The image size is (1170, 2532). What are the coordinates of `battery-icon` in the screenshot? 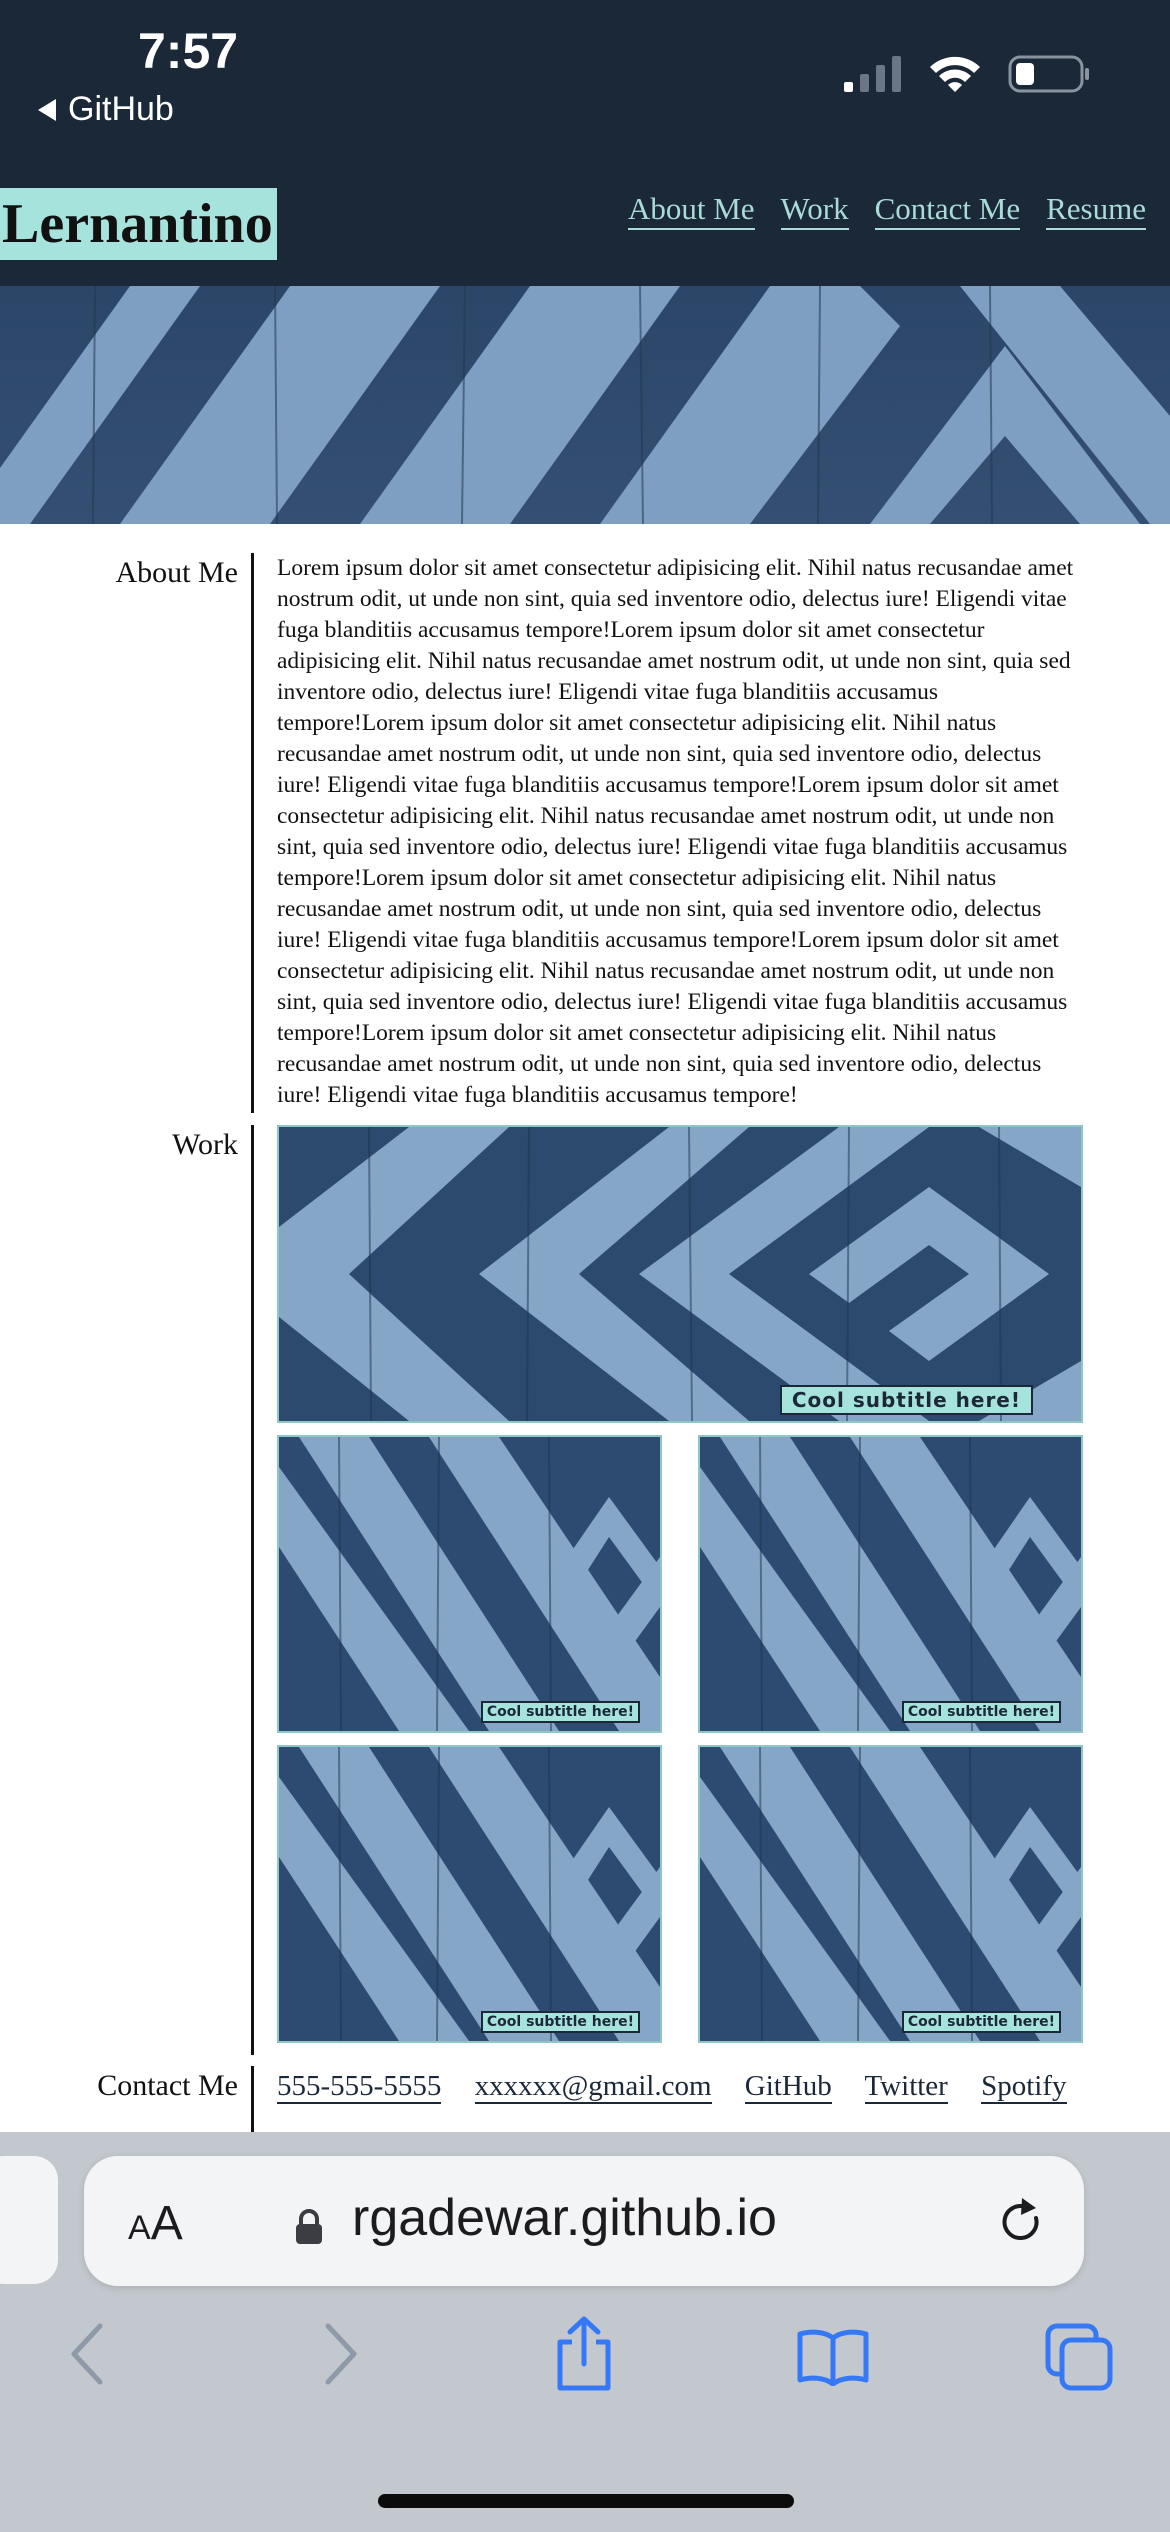 It's located at (1048, 74).